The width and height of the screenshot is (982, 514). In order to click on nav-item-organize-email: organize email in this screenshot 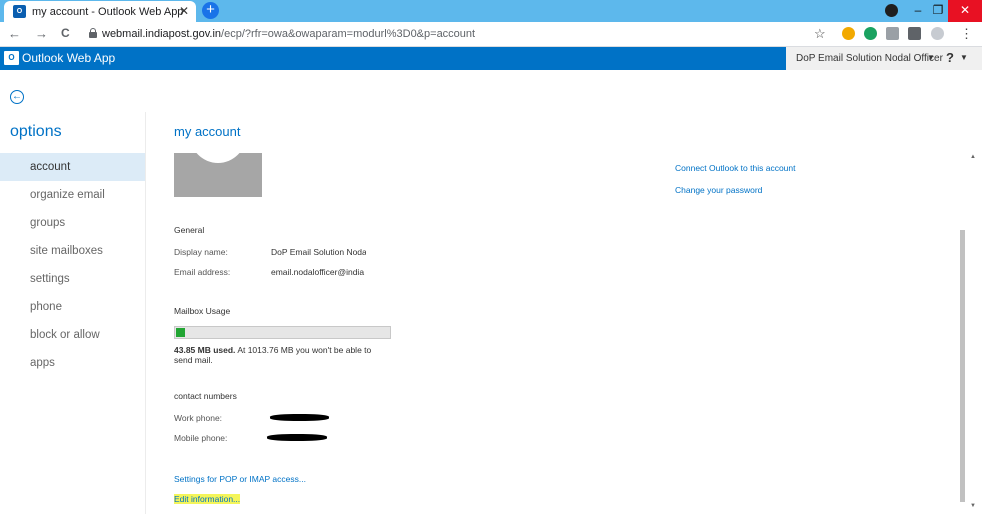, I will do `click(72, 195)`.